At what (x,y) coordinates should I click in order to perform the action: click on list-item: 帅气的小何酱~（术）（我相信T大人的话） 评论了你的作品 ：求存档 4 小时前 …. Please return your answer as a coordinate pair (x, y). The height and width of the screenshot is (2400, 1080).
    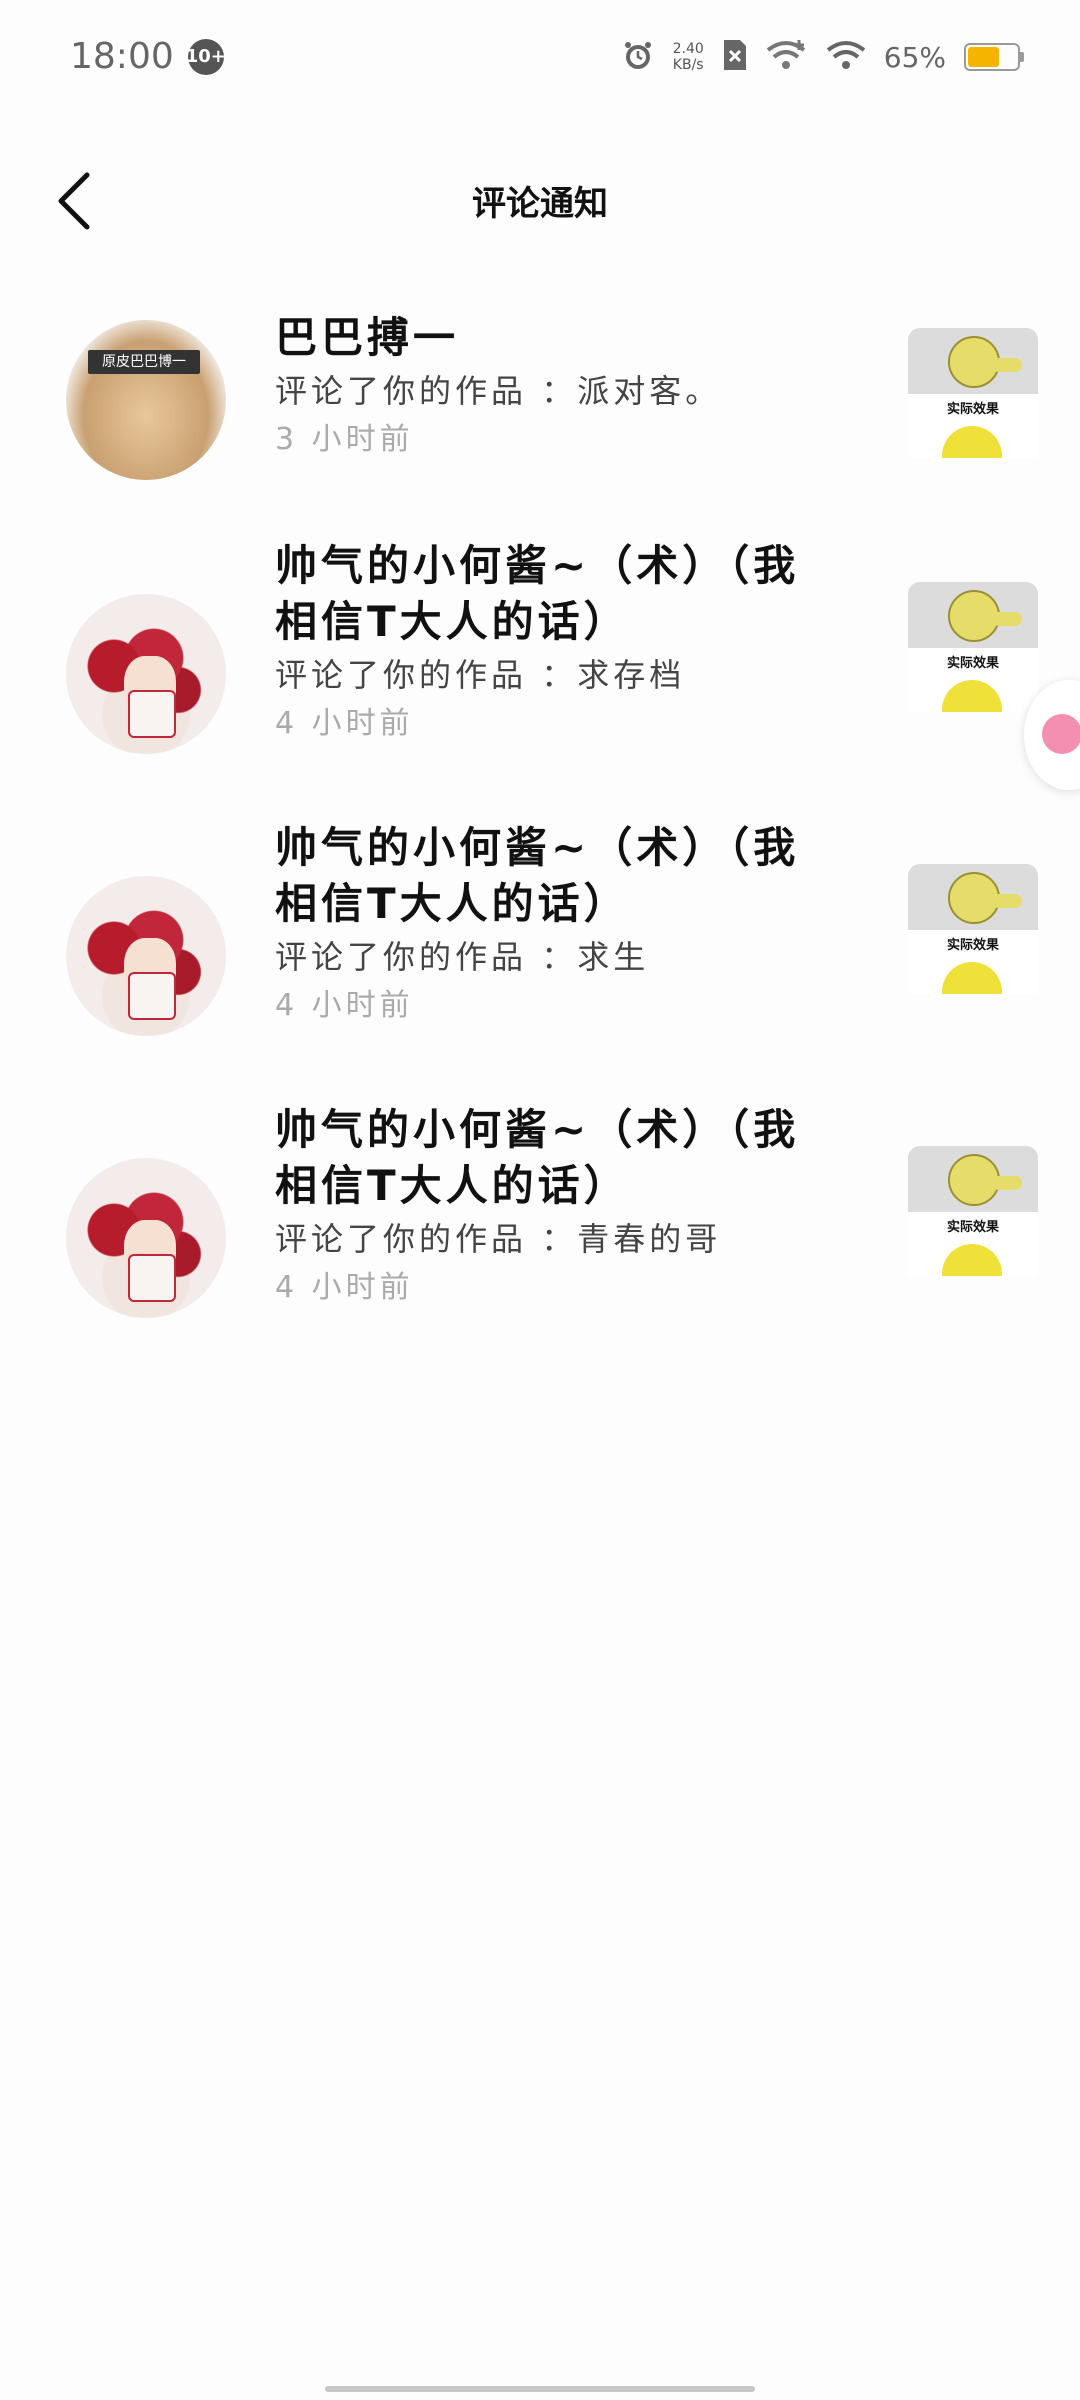
    Looking at the image, I should click on (540, 671).